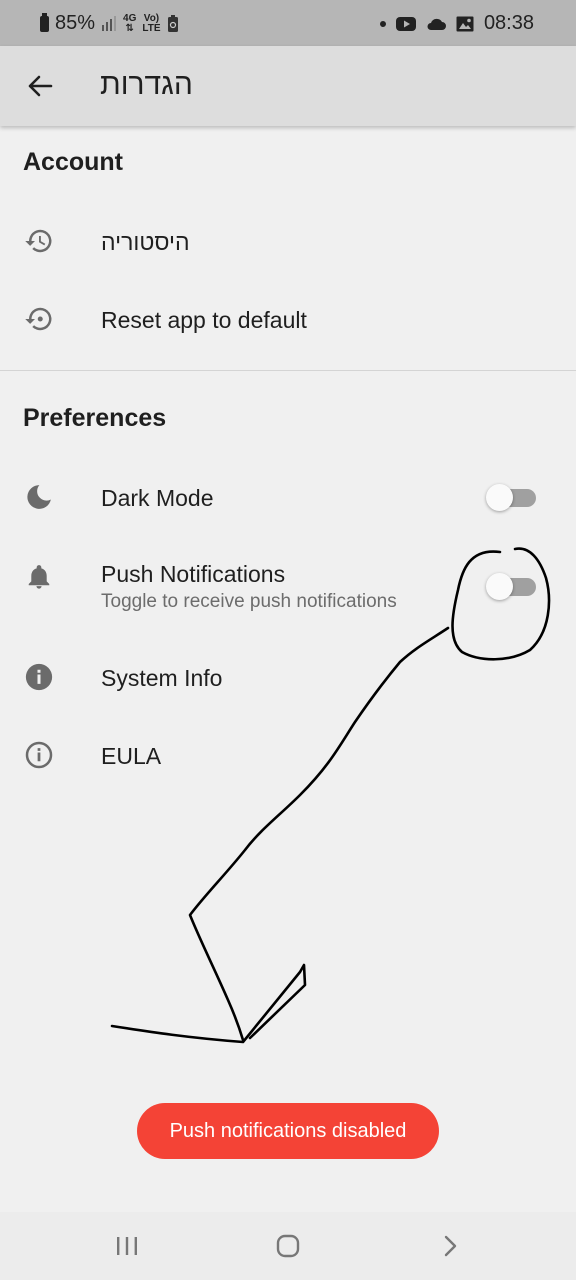 The height and width of the screenshot is (1280, 576). I want to click on recycle-battery-icon, so click(172, 23).